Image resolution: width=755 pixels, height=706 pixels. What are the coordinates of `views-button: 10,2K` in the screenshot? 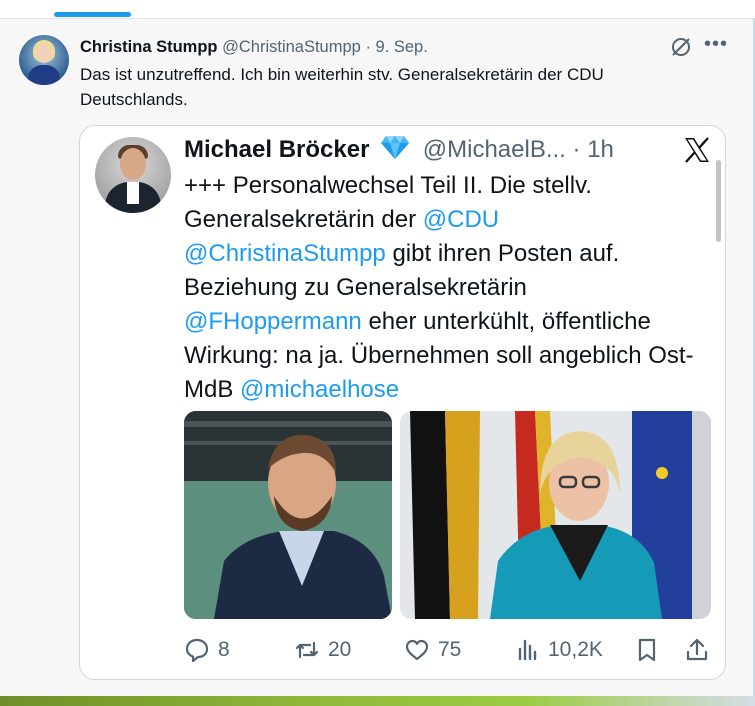 It's located at (558, 650).